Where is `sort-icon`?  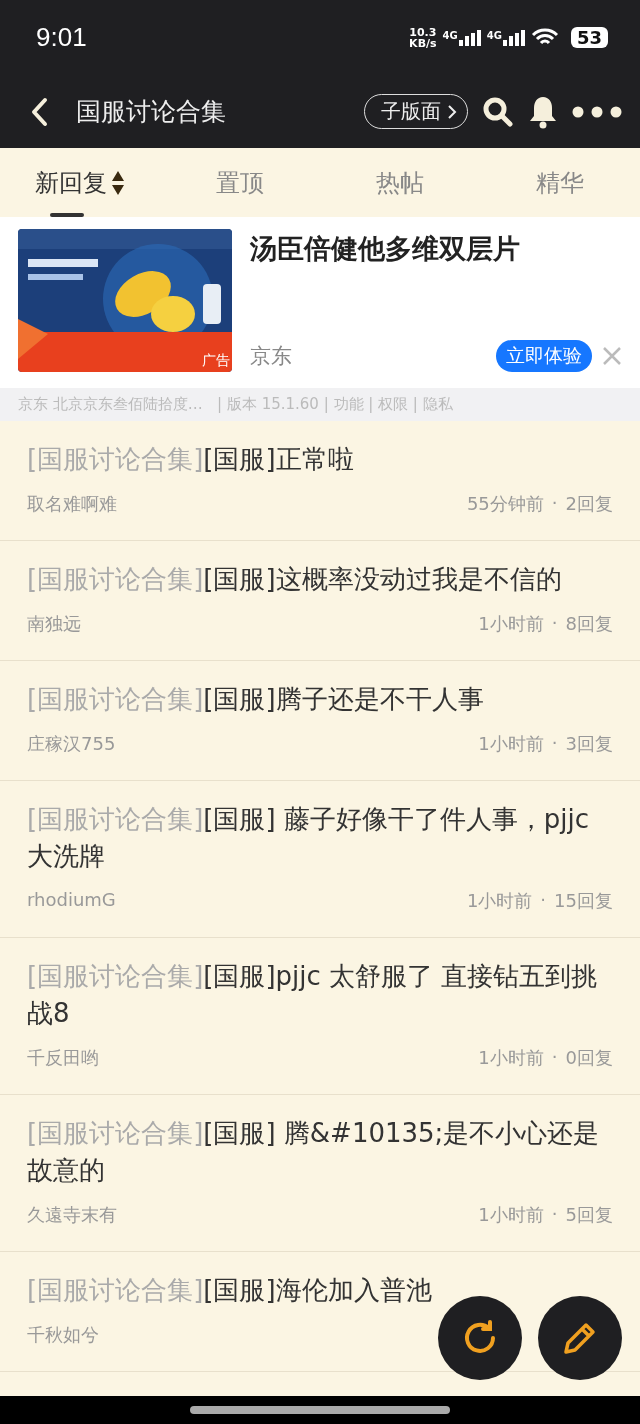 sort-icon is located at coordinates (118, 182).